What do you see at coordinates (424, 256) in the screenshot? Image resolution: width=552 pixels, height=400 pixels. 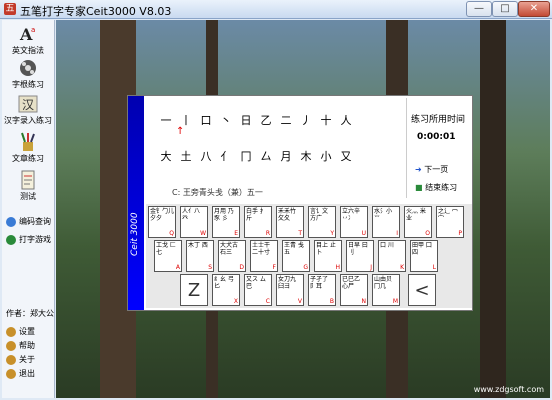 I see `key-l: 田甲 囗四 L` at bounding box center [424, 256].